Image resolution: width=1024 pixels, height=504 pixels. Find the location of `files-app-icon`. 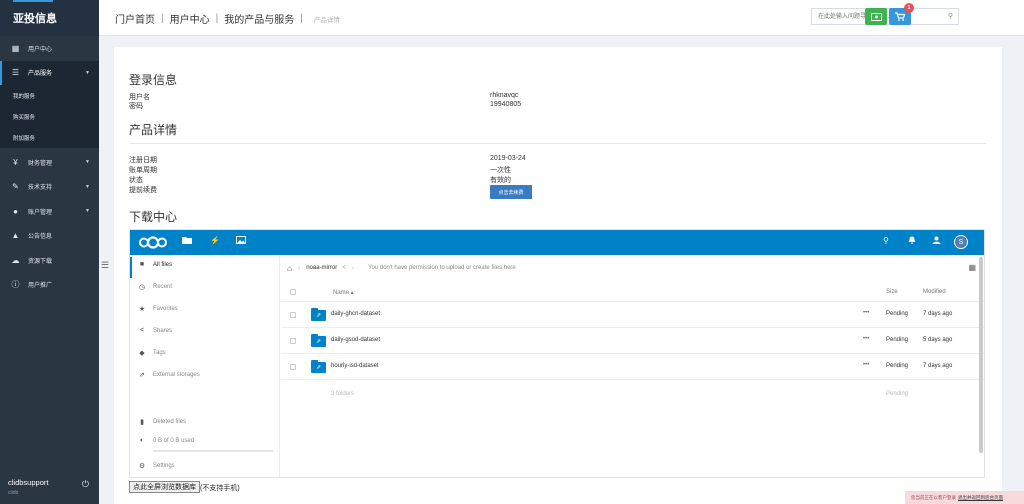

files-app-icon is located at coordinates (187, 241).